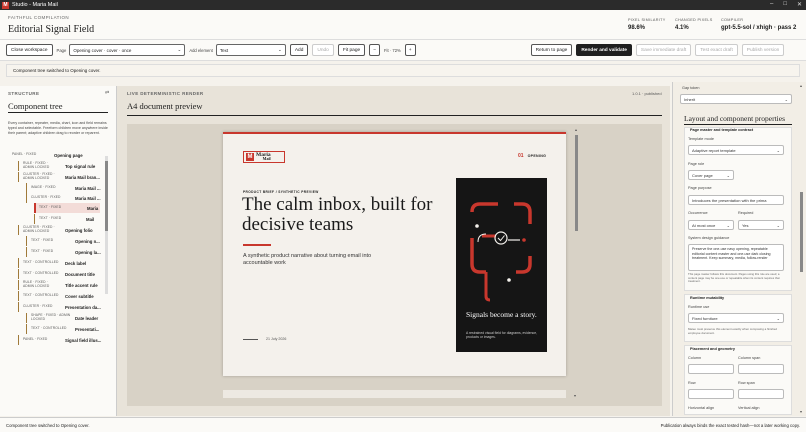 The image size is (806, 432). Describe the element at coordinates (276, 339) in the screenshot. I see `presentation-date: 21 July 2026` at that location.